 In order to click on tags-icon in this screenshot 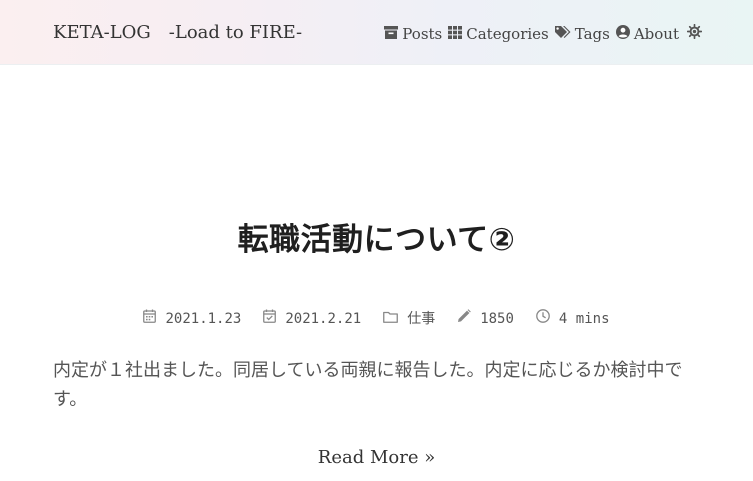, I will do `click(564, 34)`.